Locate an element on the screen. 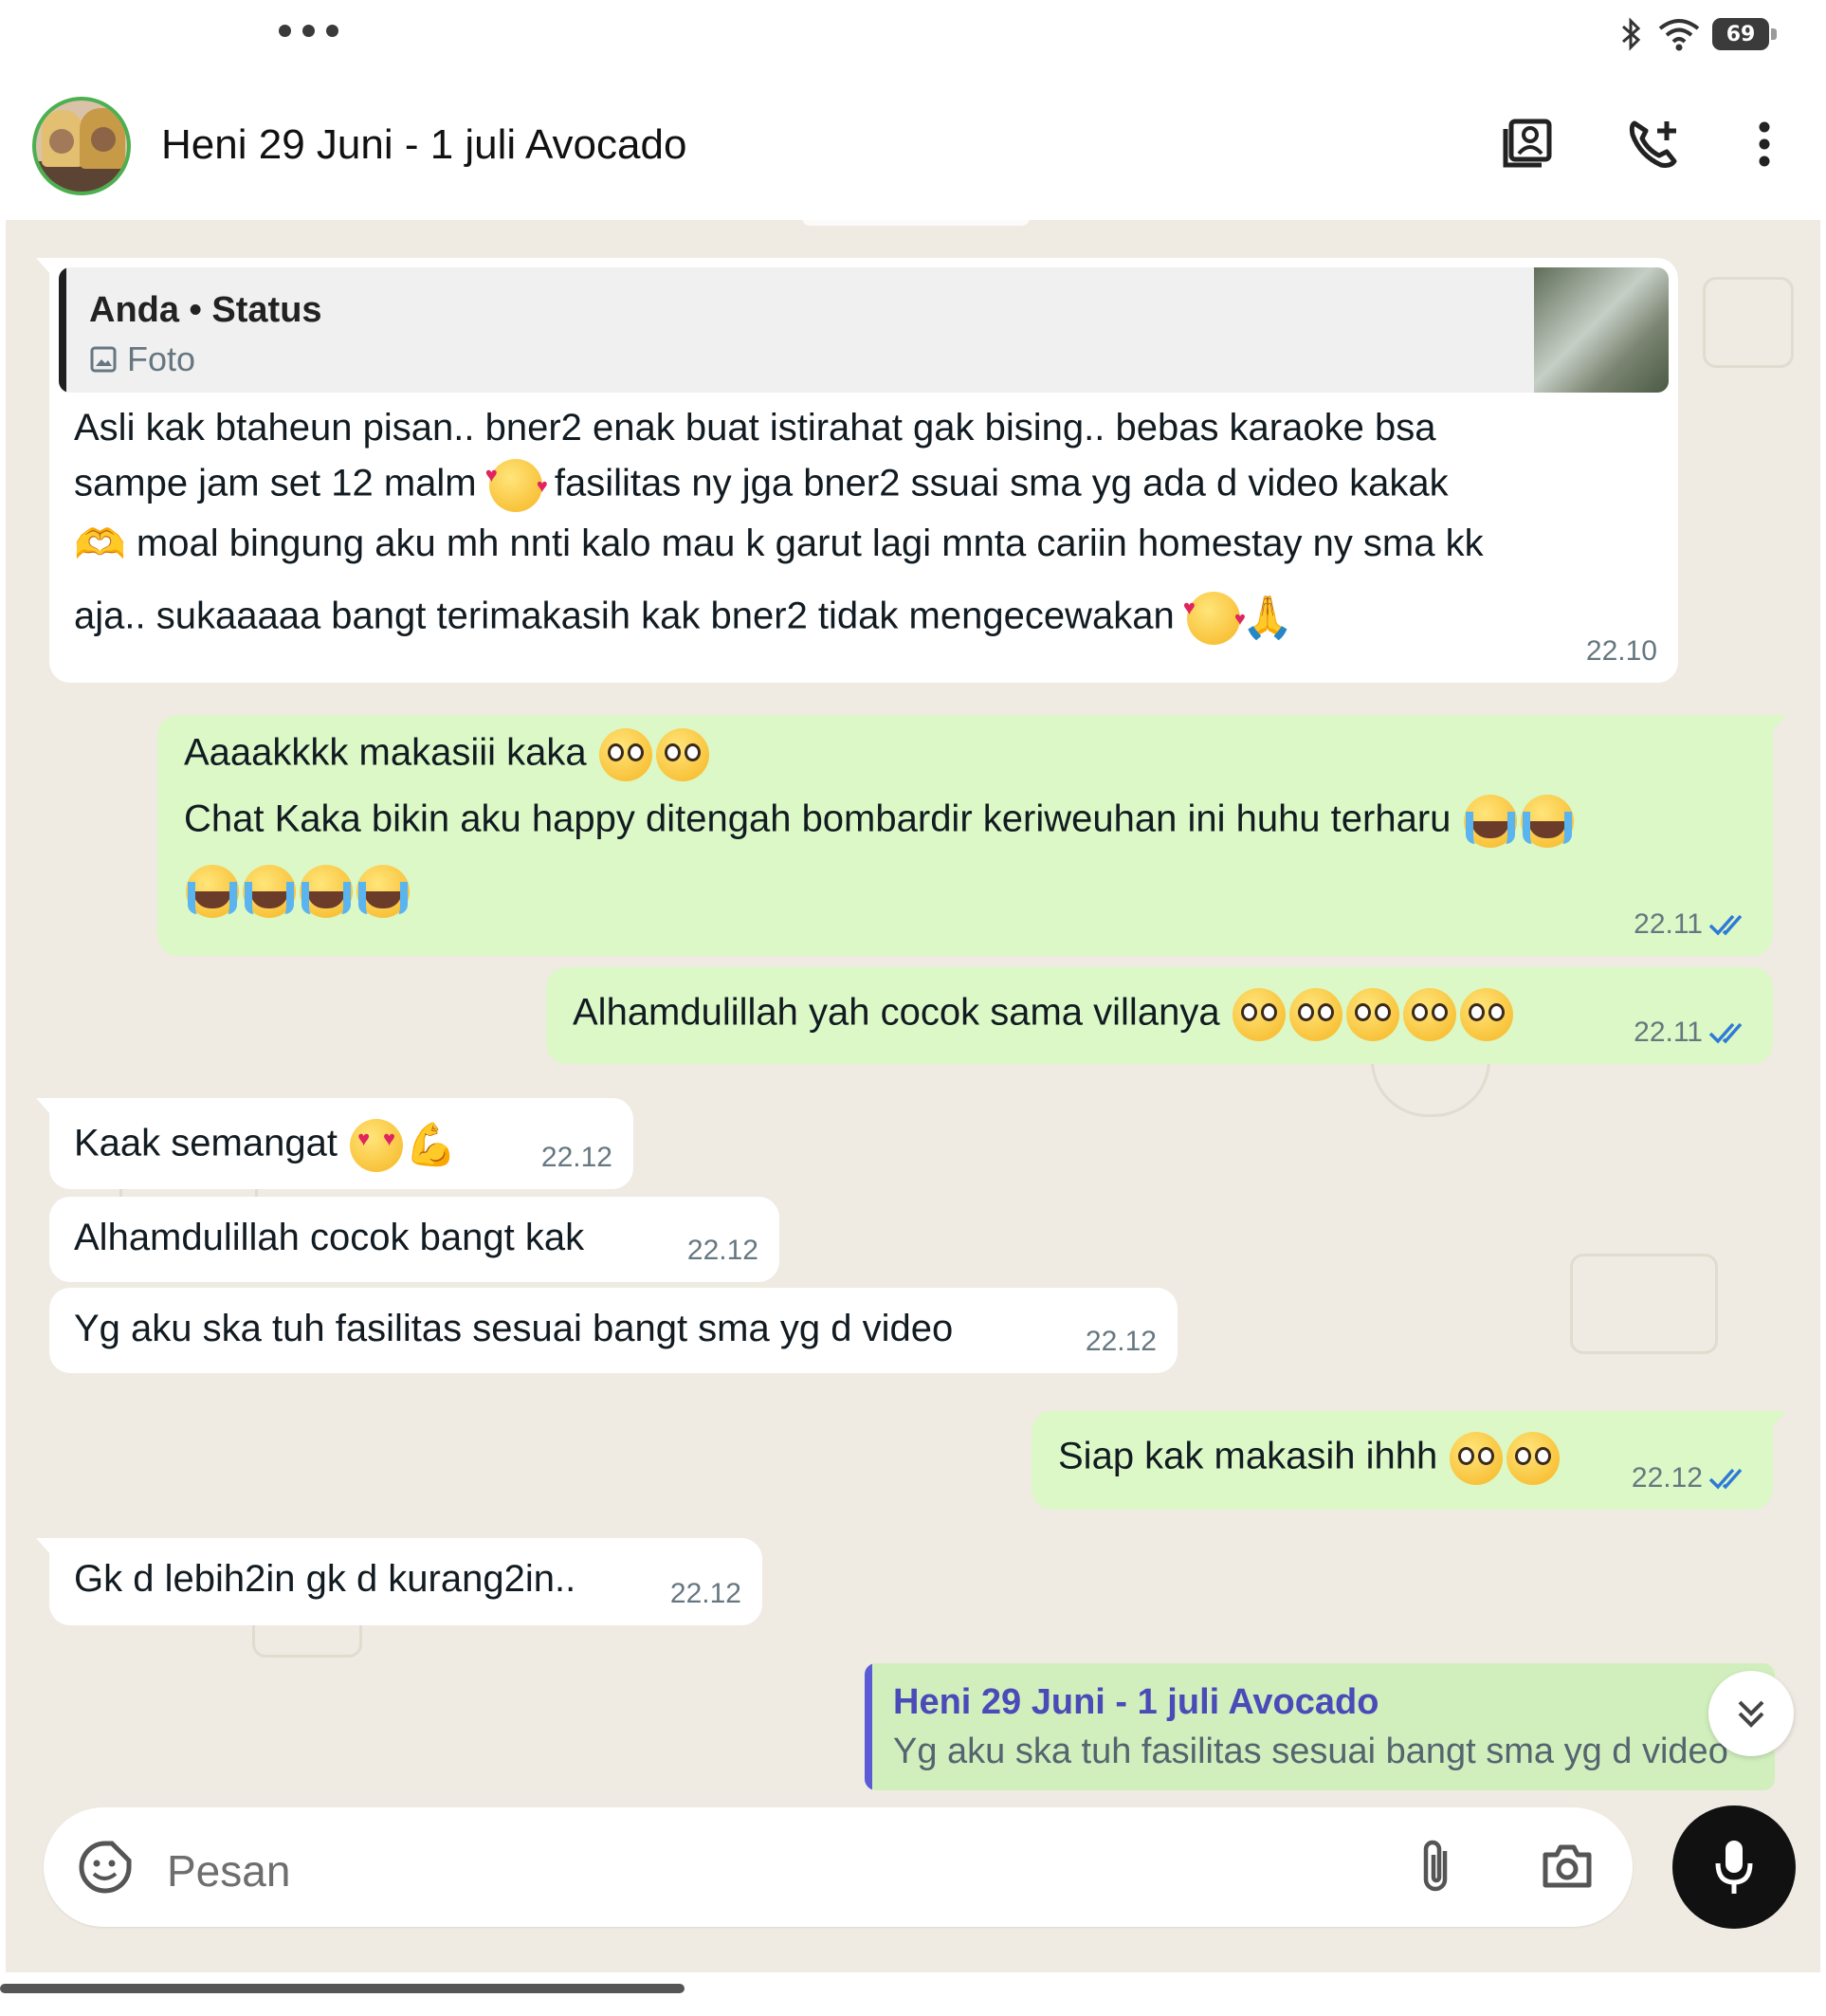  quoted-status: Anda • Status Foto is located at coordinates (864, 330).